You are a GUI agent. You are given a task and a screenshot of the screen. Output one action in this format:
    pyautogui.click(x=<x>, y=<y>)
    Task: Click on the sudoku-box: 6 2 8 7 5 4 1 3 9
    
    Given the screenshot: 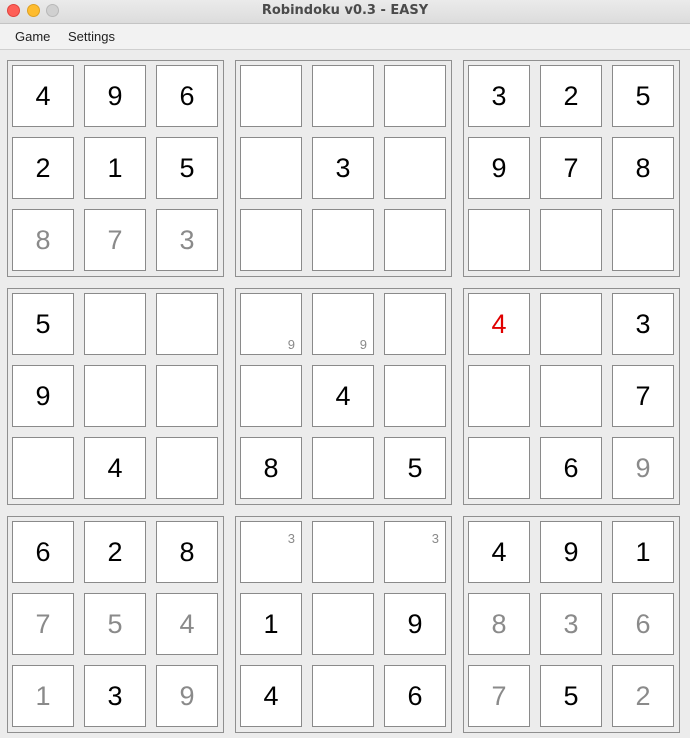 What is the action you would take?
    pyautogui.click(x=115, y=624)
    